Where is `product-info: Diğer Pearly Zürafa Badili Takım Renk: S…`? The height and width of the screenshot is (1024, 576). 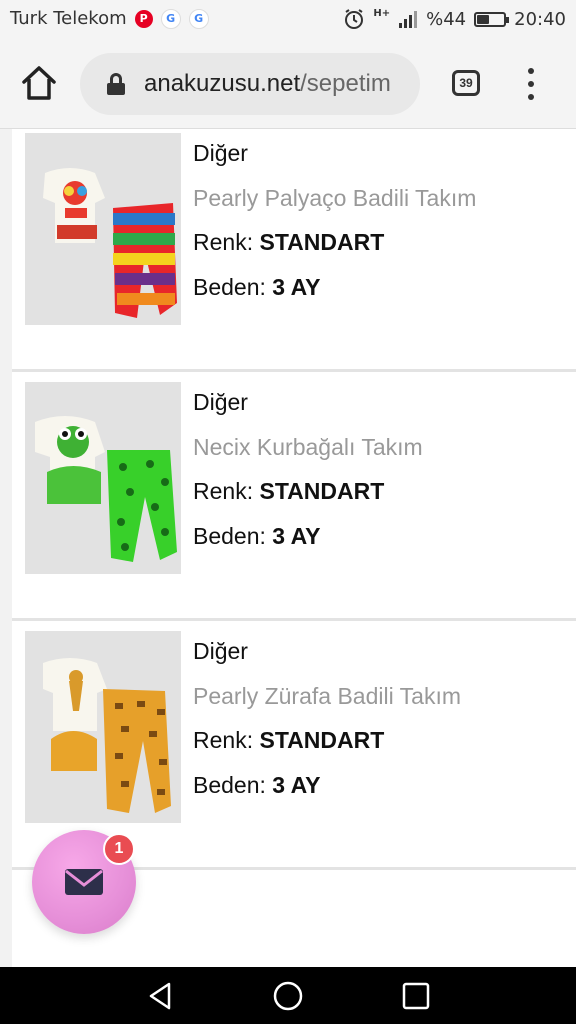 product-info: Diğer Pearly Zürafa Badili Takım Renk: S… is located at coordinates (327, 718).